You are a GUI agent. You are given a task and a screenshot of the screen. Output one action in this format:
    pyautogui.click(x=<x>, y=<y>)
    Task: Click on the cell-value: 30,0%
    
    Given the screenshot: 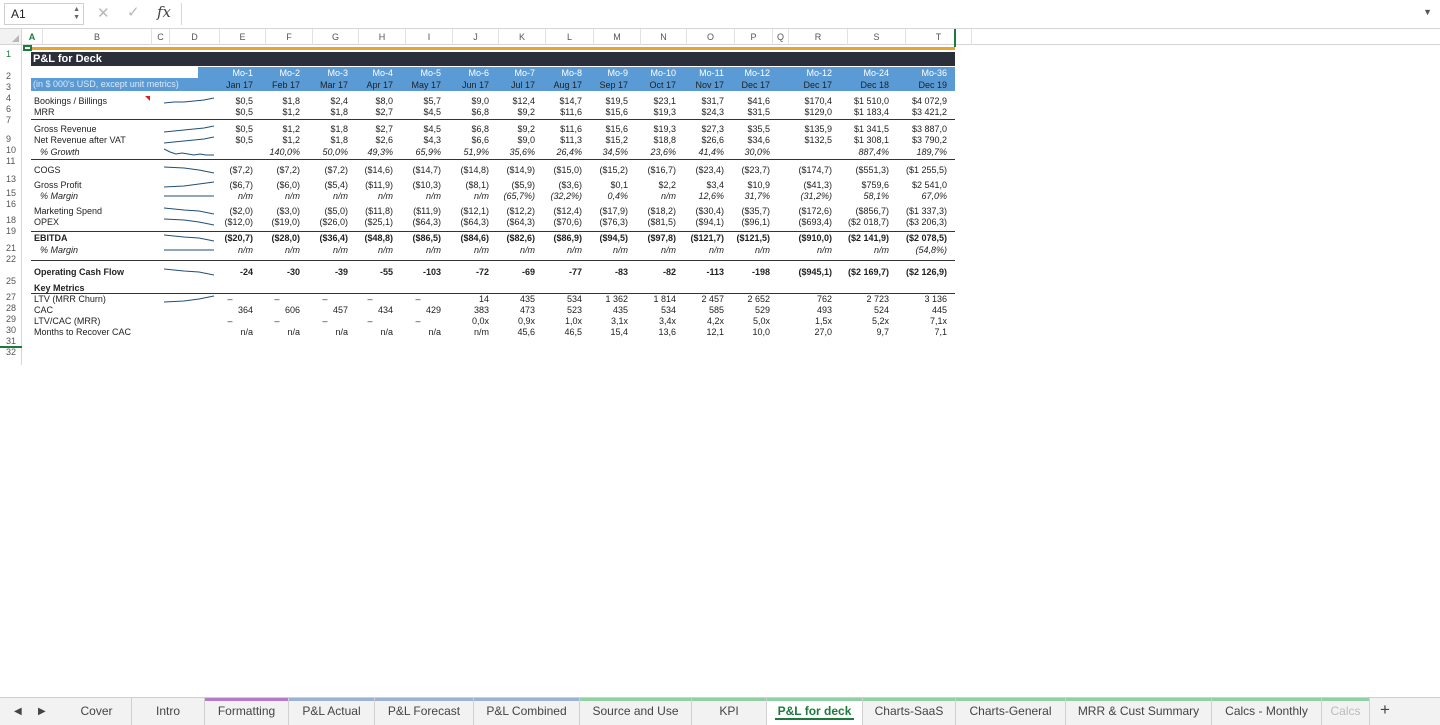 What is the action you would take?
    pyautogui.click(x=747, y=152)
    